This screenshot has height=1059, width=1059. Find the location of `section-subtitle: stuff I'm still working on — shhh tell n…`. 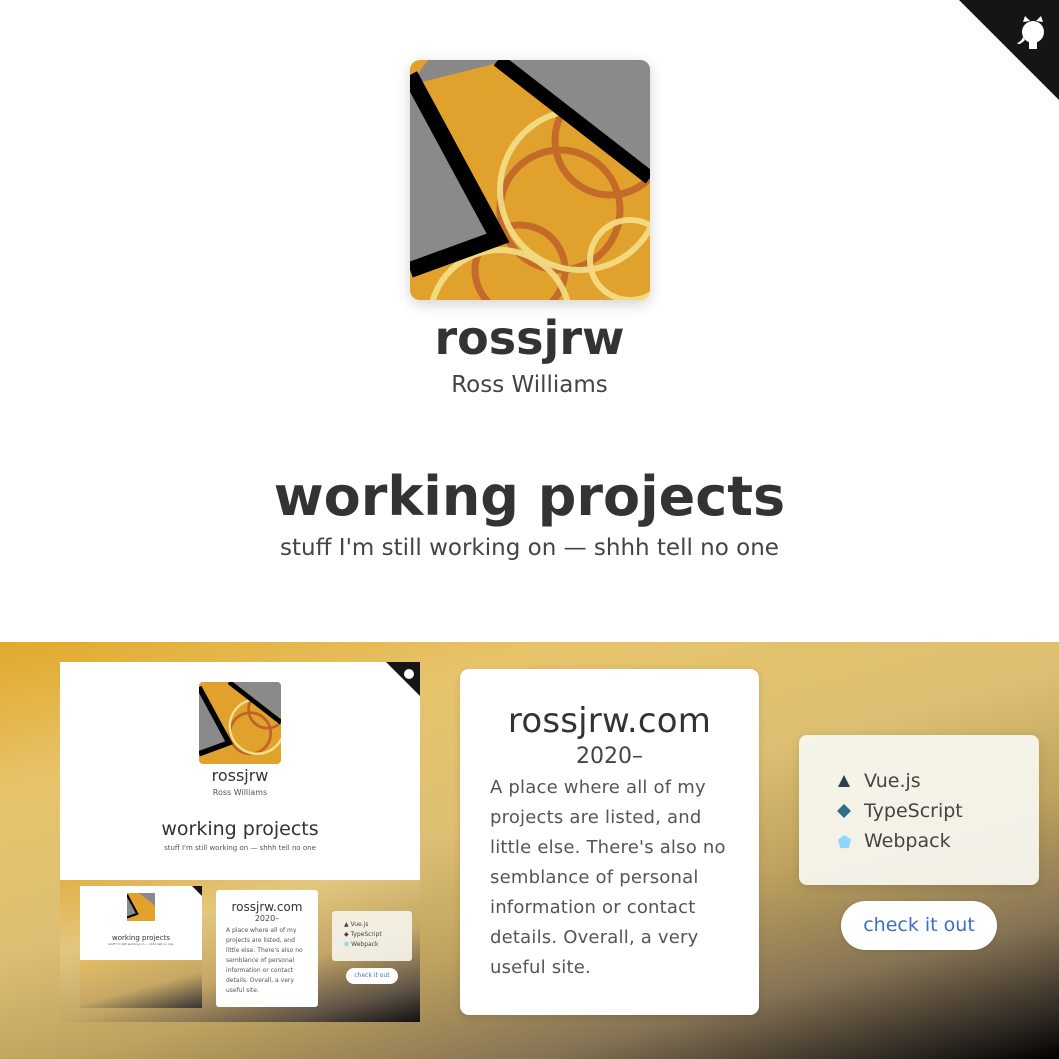

section-subtitle: stuff I'm still working on — shhh tell n… is located at coordinates (529, 548).